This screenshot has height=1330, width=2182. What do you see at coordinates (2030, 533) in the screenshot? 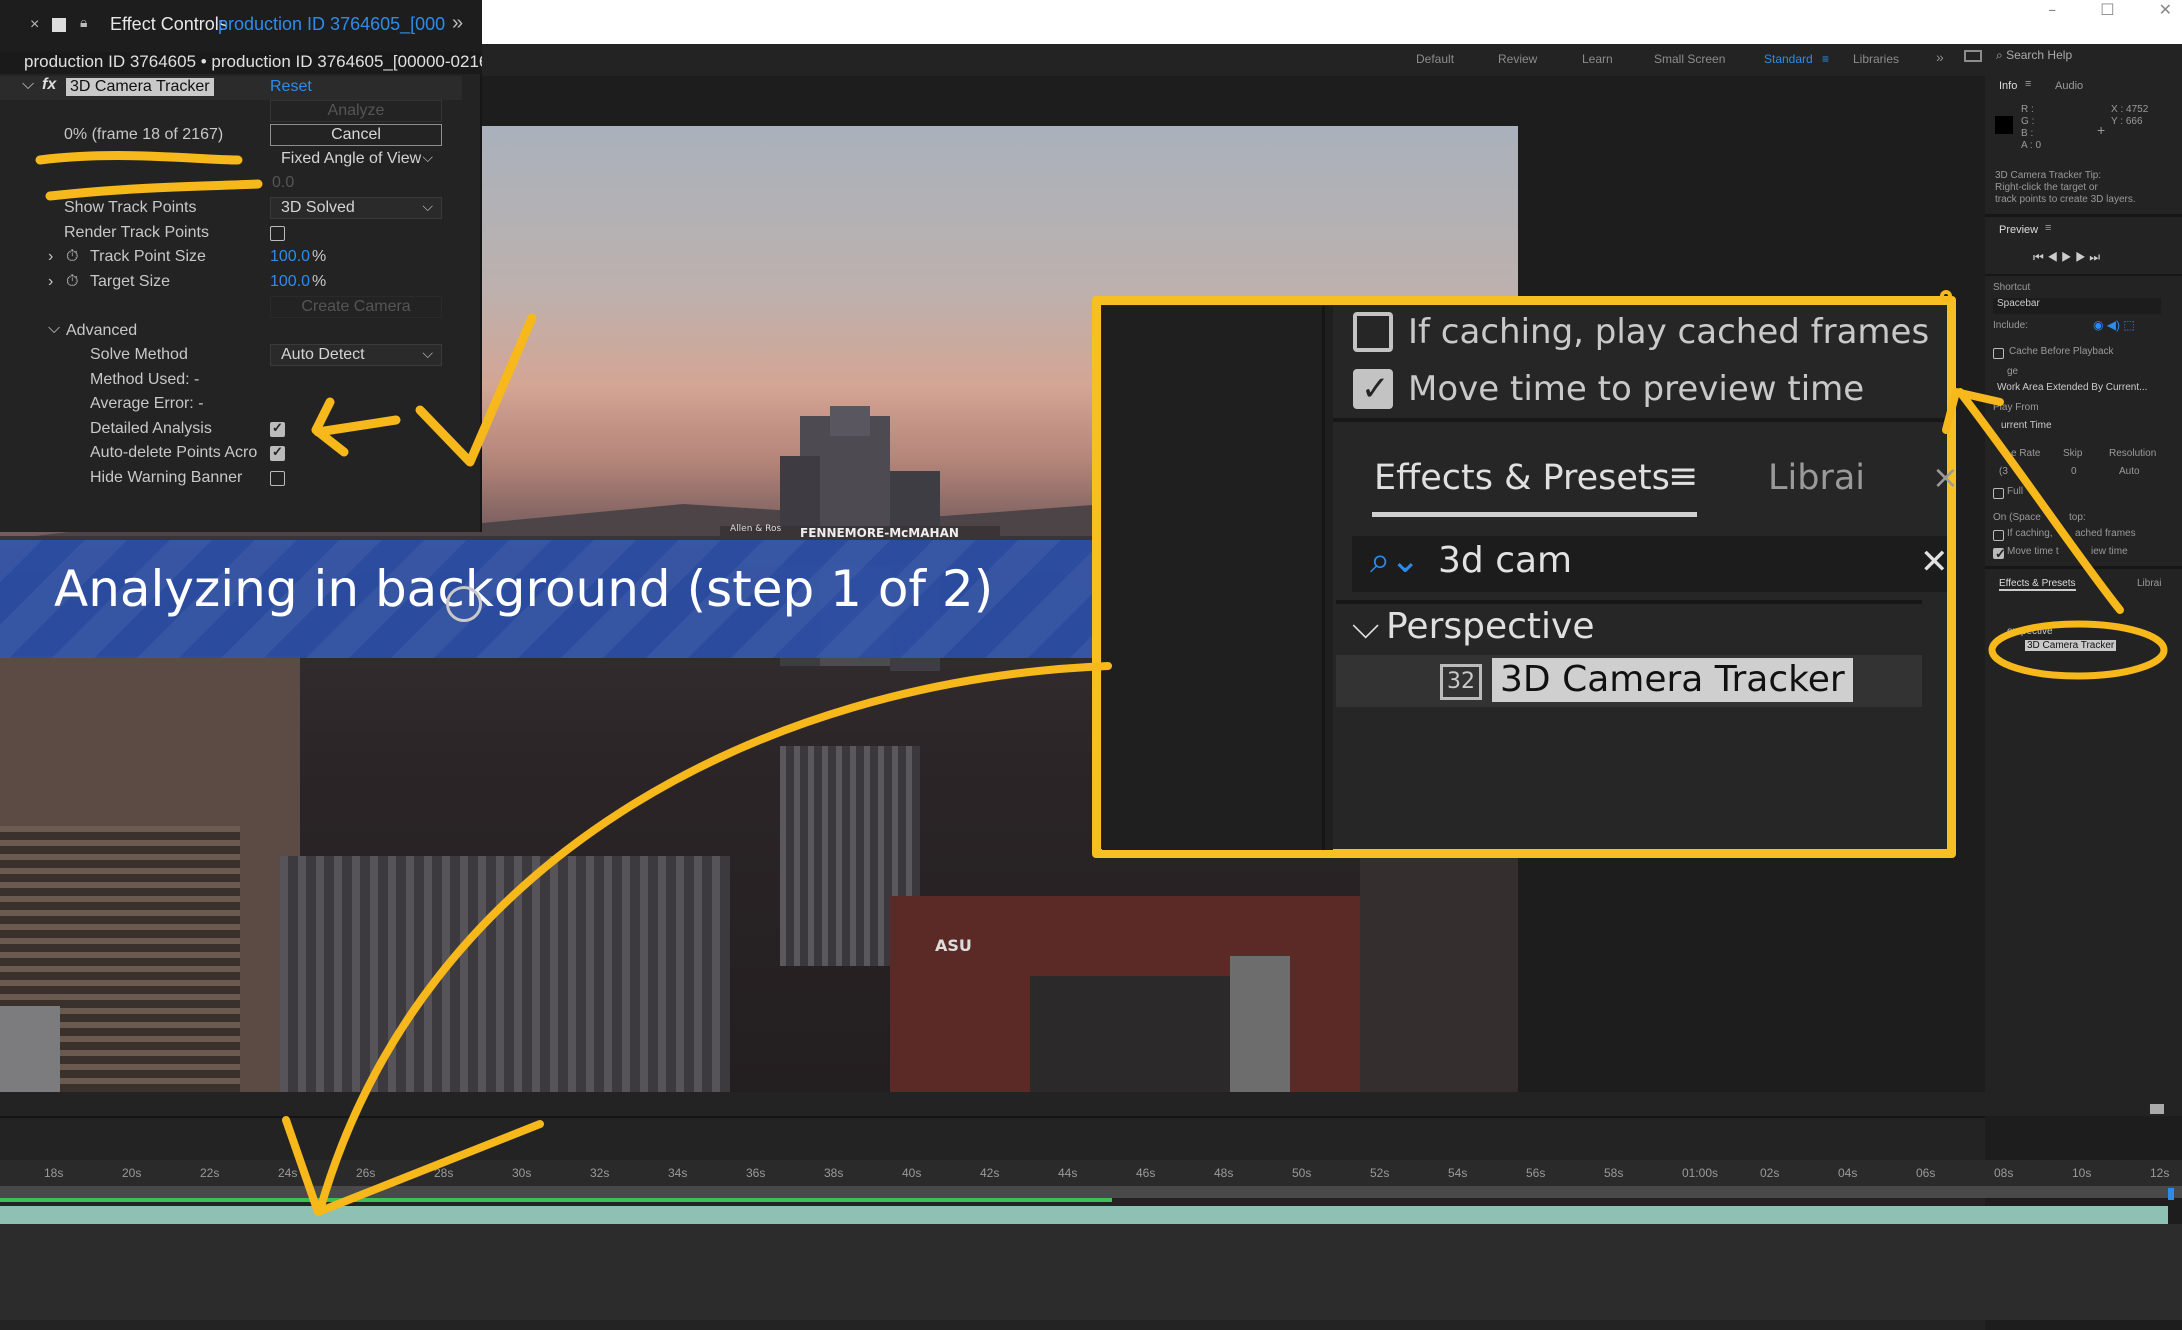
I see `if-caching-label: If caching,` at bounding box center [2030, 533].